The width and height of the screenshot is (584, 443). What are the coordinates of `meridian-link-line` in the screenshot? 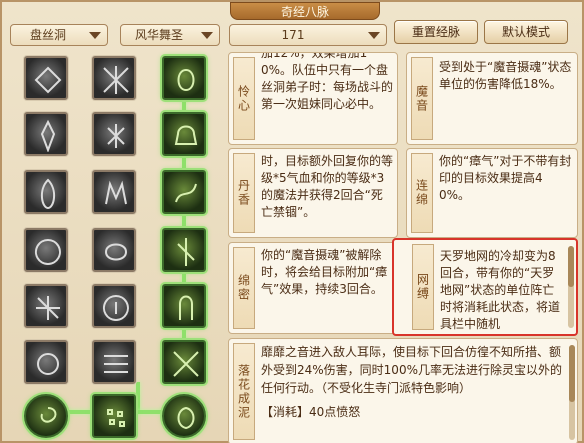 It's located at (138, 397).